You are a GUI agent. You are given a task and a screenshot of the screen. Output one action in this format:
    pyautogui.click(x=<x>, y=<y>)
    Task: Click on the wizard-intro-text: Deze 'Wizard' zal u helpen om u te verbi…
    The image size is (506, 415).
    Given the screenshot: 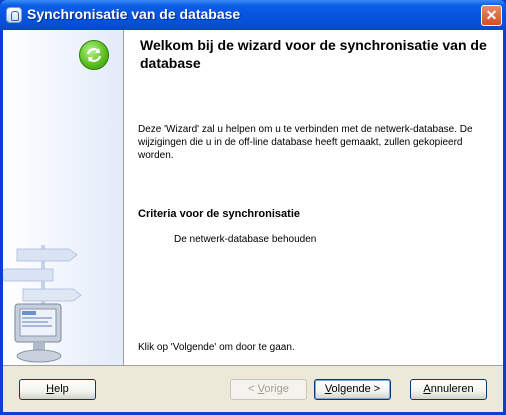 What is the action you would take?
    pyautogui.click(x=305, y=142)
    